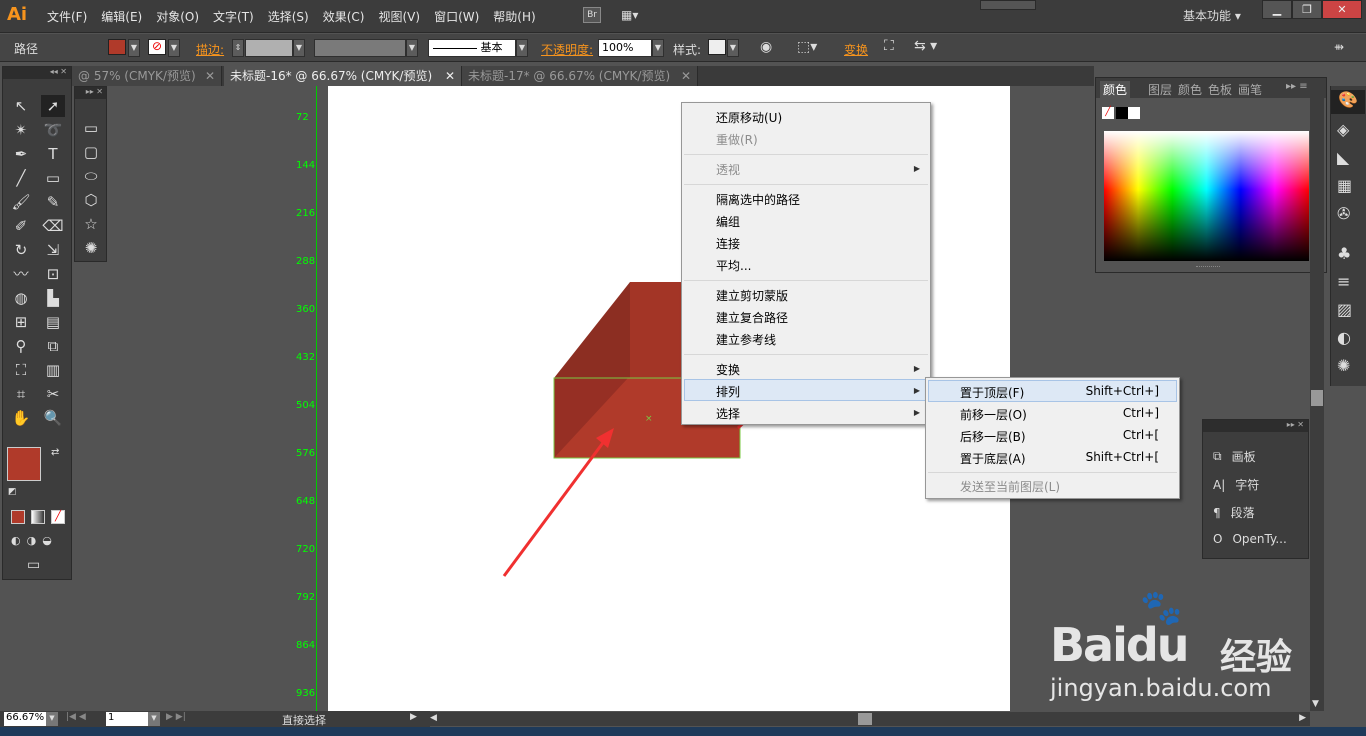  I want to click on close-button: ✕, so click(1342, 9).